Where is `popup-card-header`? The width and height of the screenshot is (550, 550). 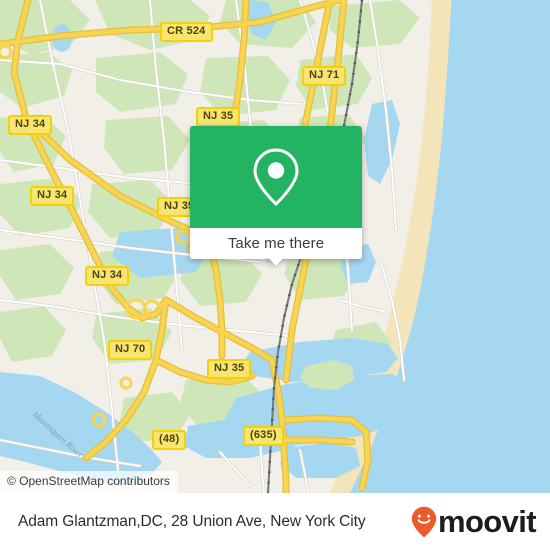 popup-card-header is located at coordinates (276, 177).